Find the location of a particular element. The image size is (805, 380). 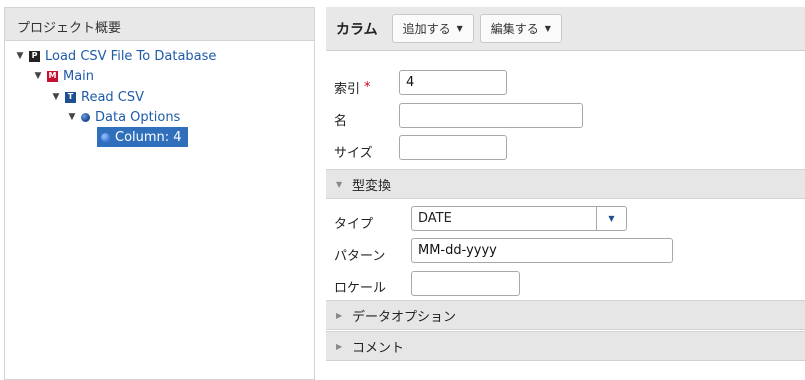

index-field-label-row: 索引 * is located at coordinates (352, 87).